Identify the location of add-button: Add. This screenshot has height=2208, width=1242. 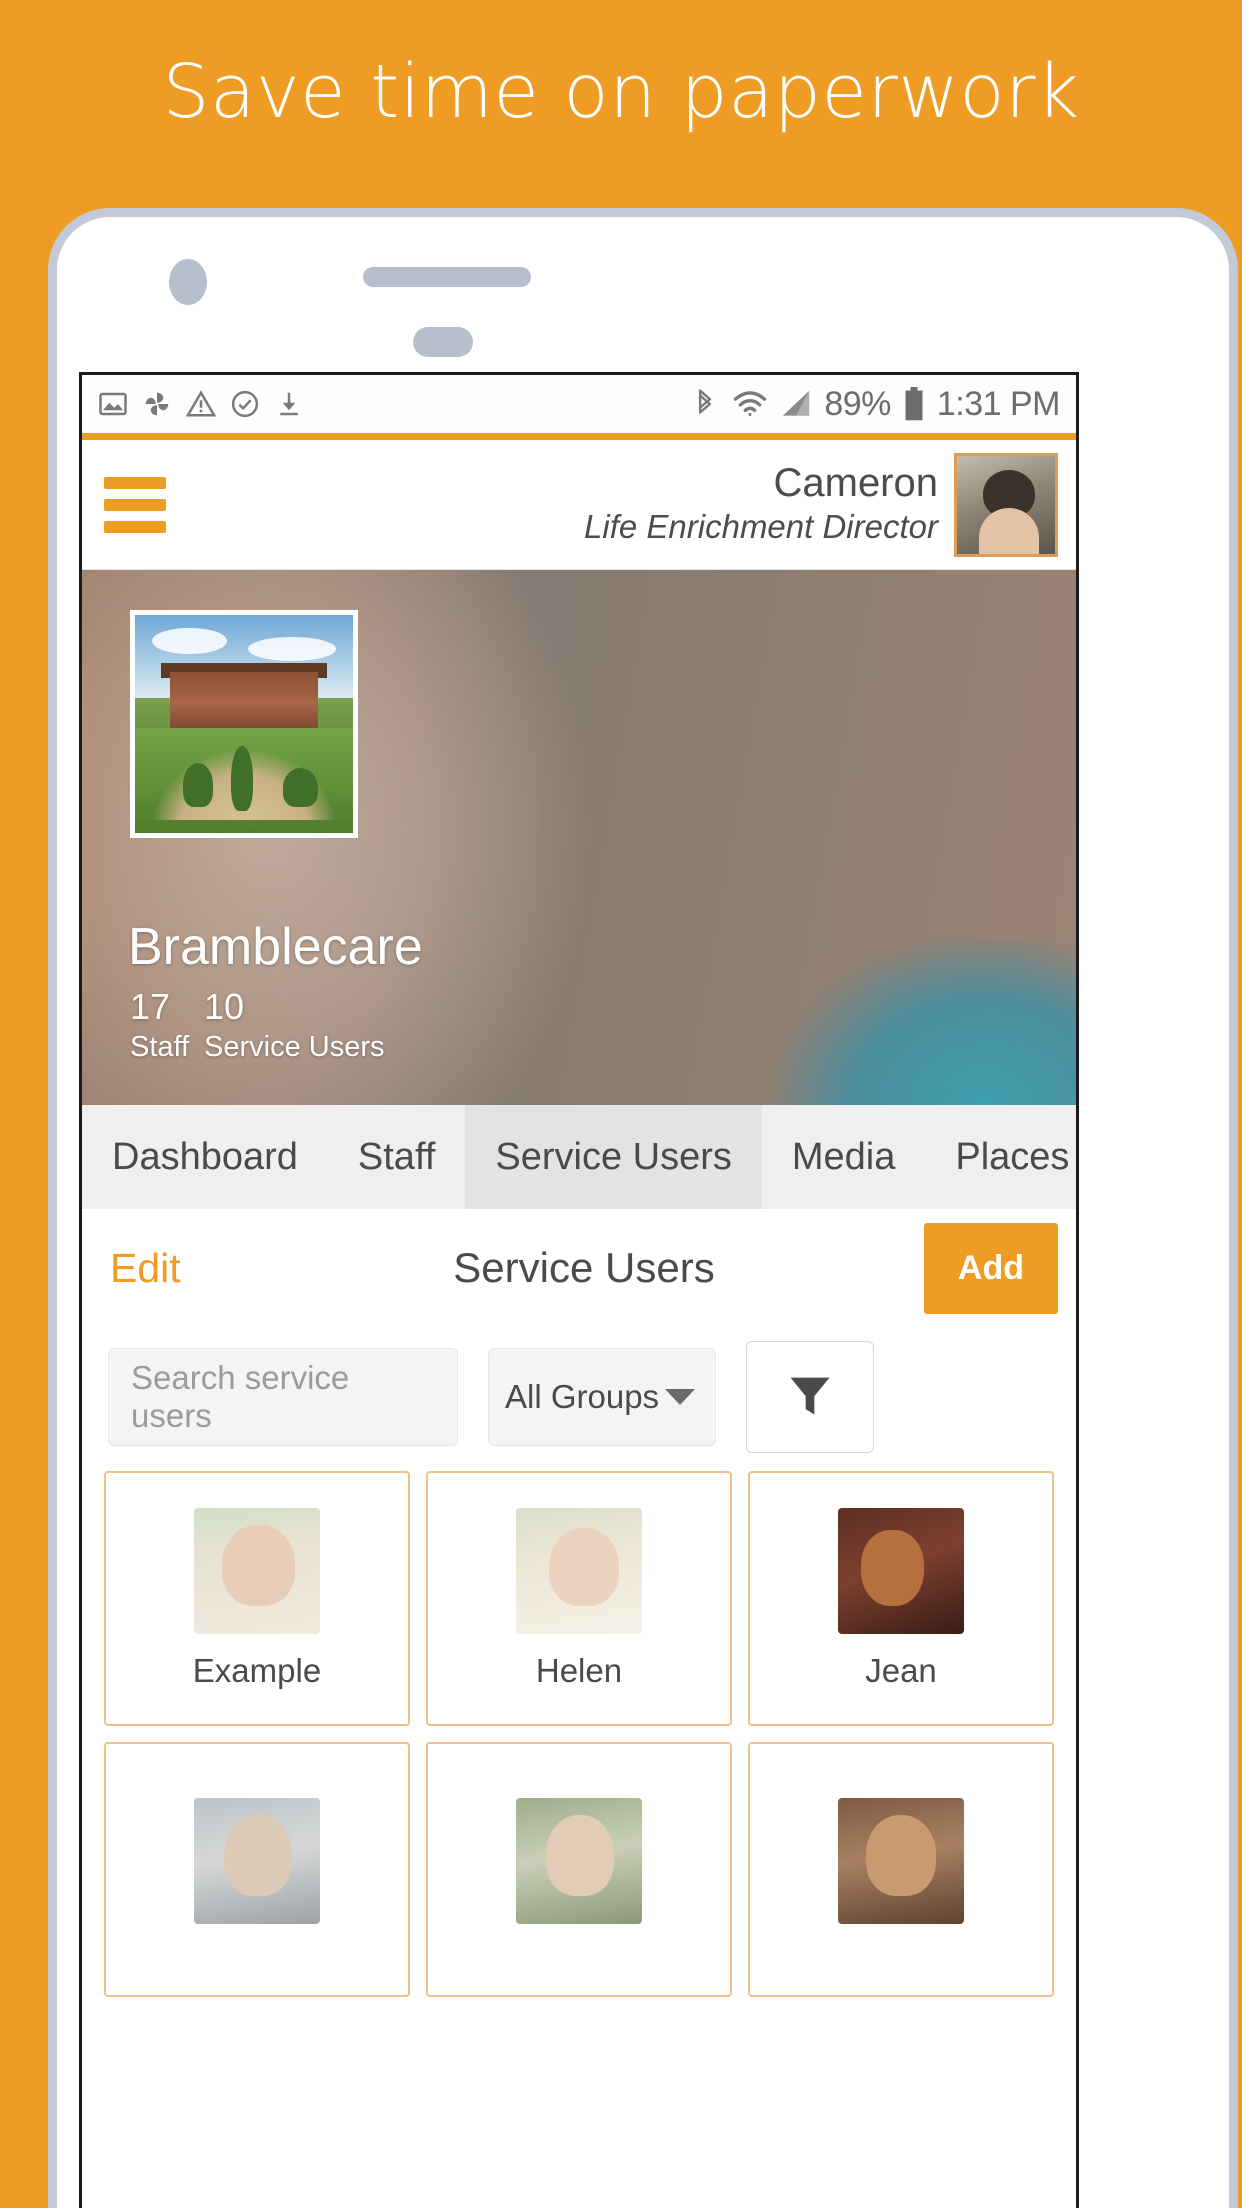
(990, 1268).